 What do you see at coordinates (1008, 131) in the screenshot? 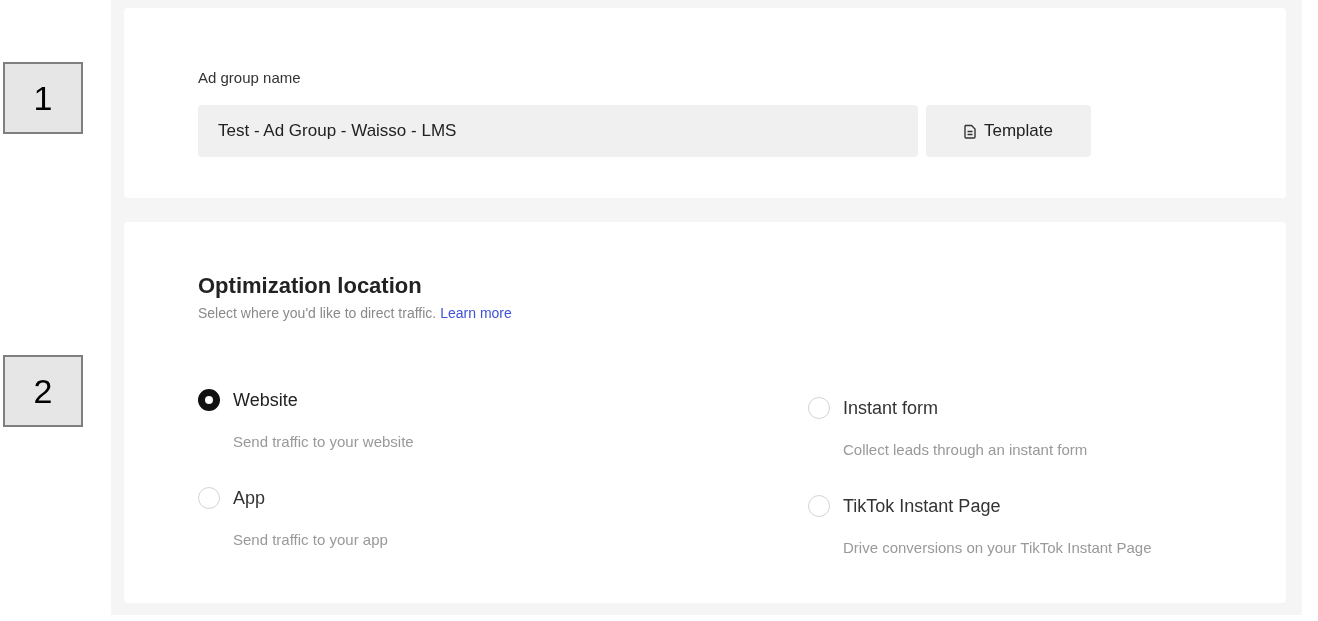
I see `template-button: Template` at bounding box center [1008, 131].